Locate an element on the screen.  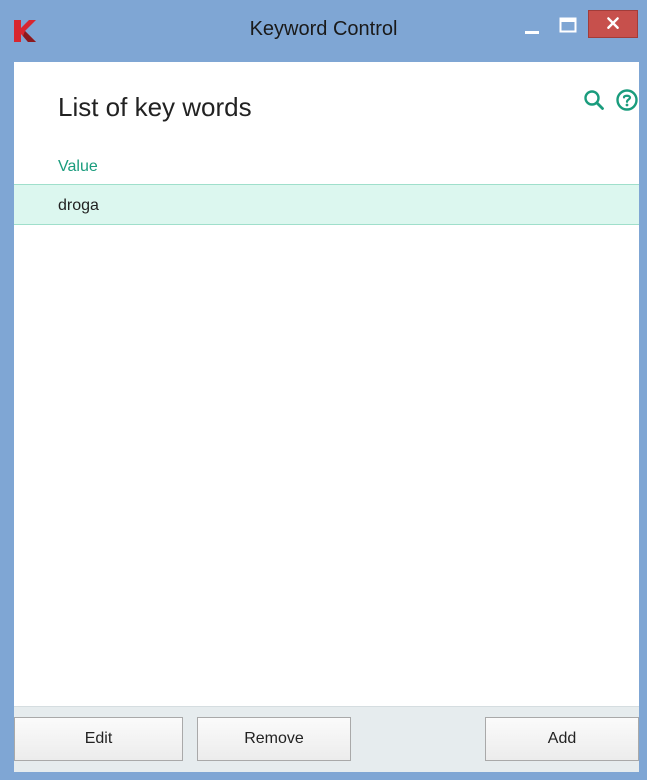
close-icon is located at coordinates (613, 24).